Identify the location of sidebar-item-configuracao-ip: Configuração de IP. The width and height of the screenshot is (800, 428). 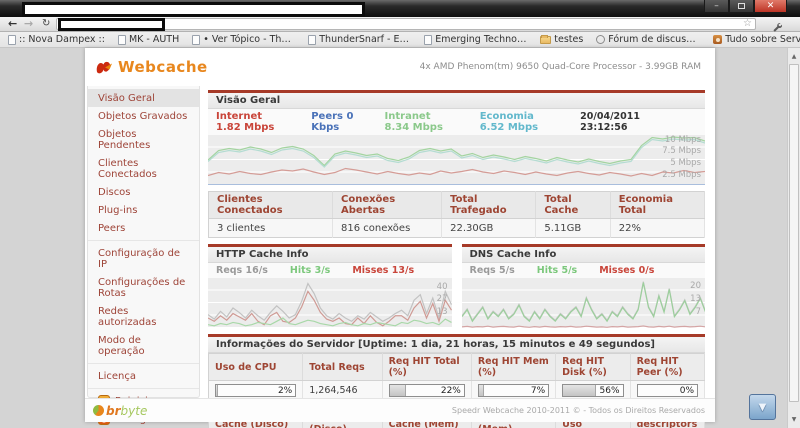
(143, 258).